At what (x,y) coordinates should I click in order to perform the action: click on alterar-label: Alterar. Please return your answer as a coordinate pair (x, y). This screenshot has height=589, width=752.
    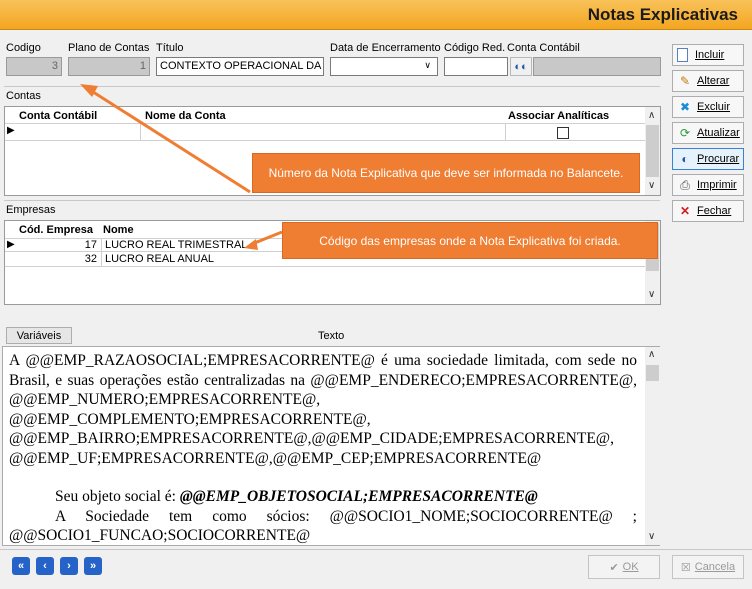
    Looking at the image, I should click on (713, 81).